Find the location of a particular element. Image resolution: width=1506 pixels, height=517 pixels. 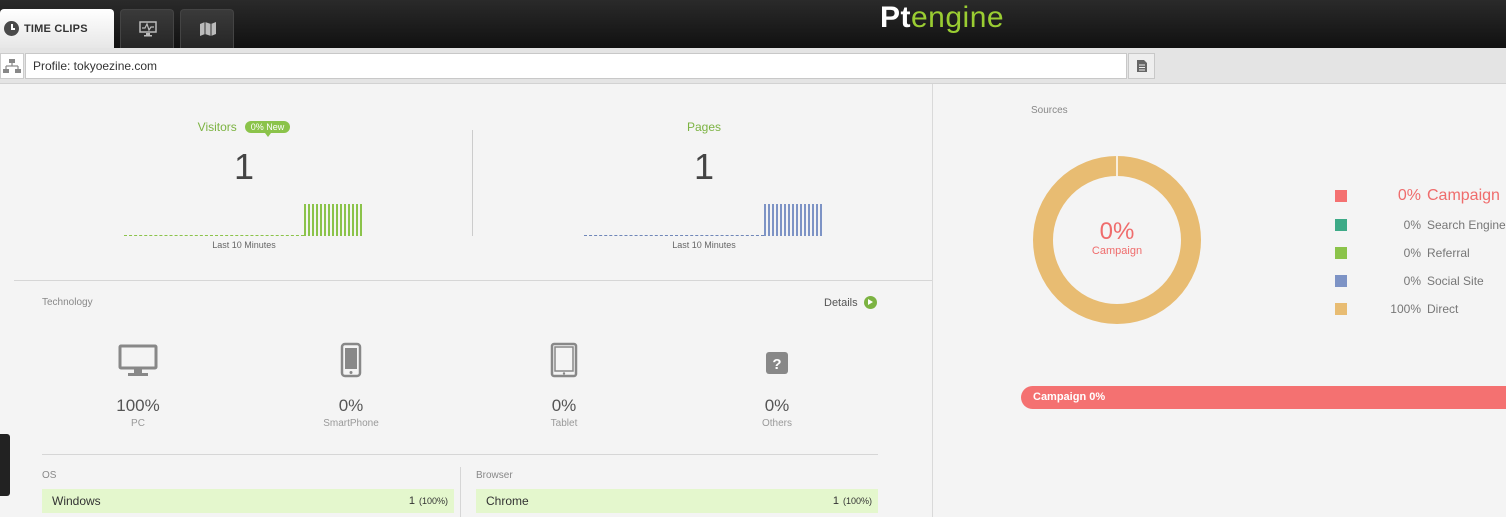

tech-others: ? 0% Others is located at coordinates (777, 385).